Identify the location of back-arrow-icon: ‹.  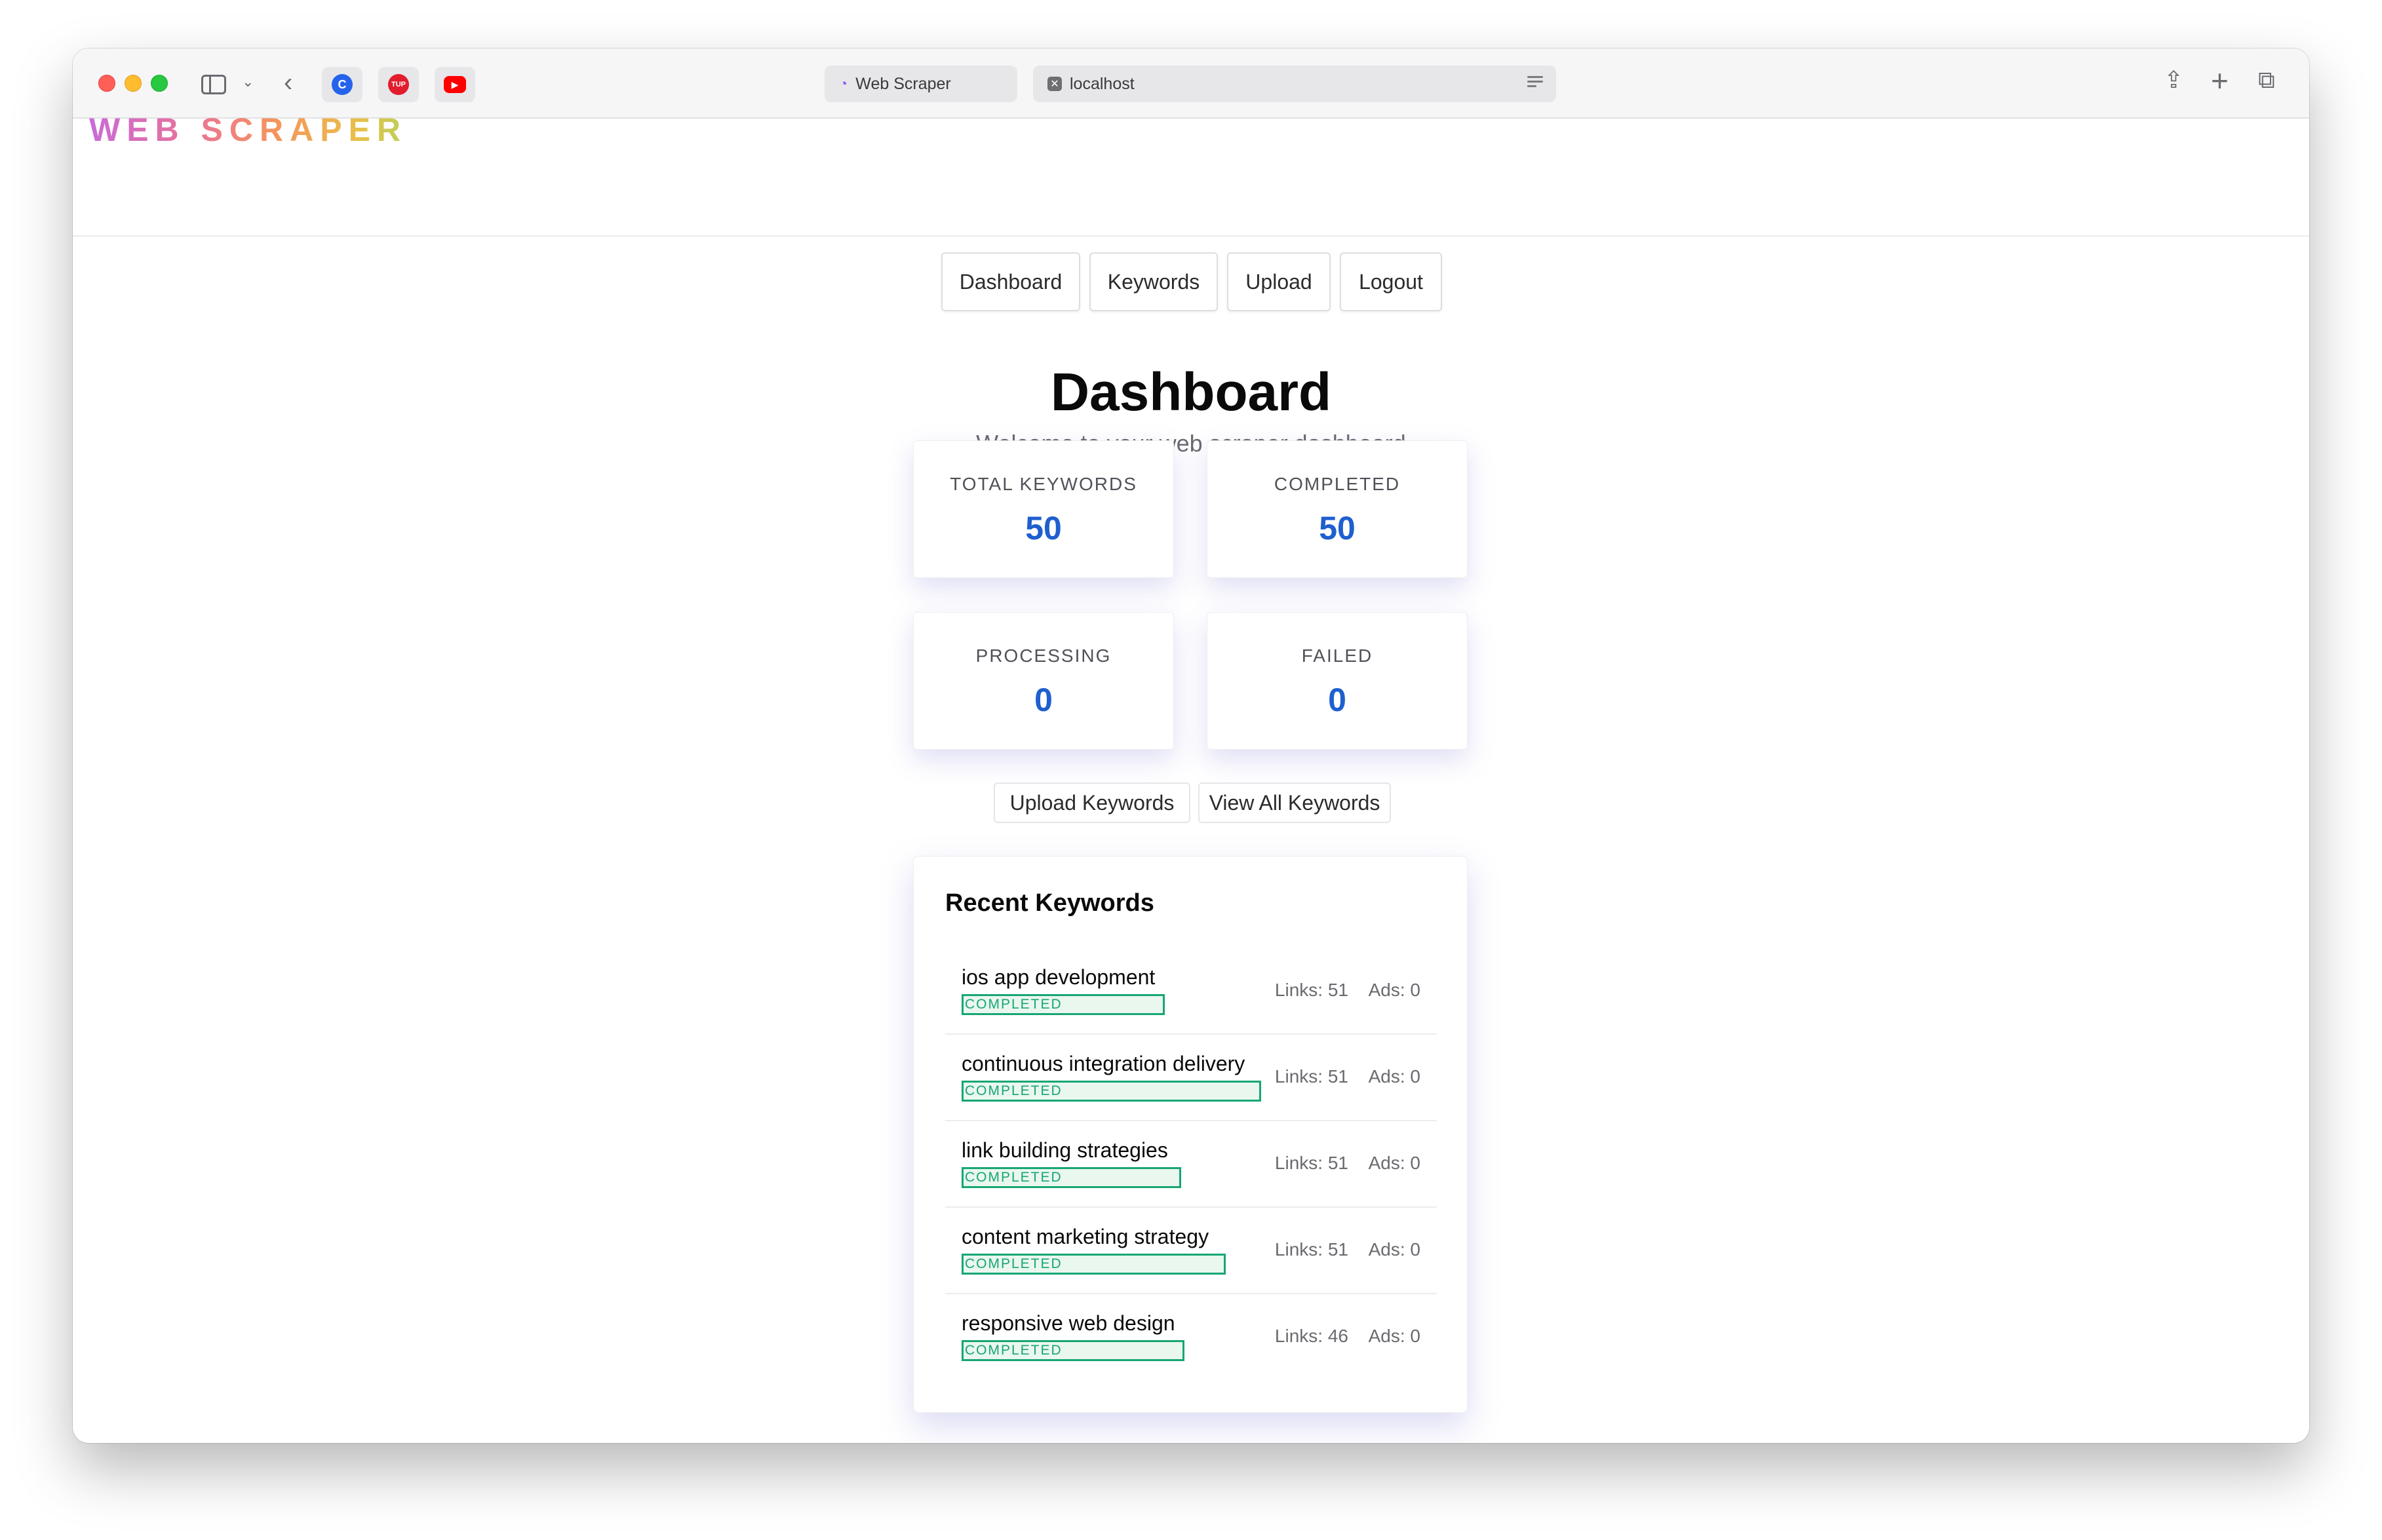
(288, 82).